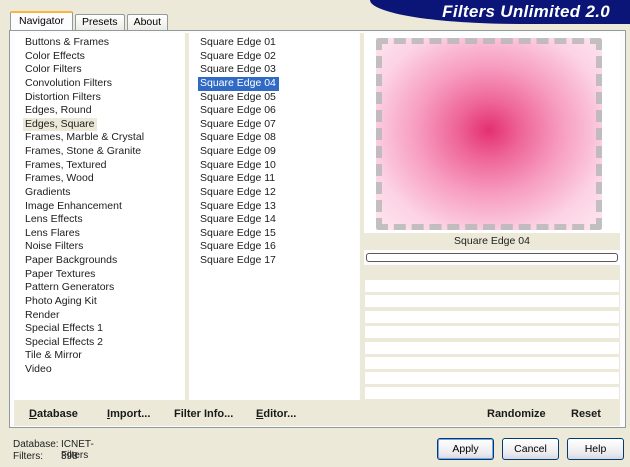 The height and width of the screenshot is (467, 630). Describe the element at coordinates (66, 166) in the screenshot. I see `category-item: Frames, Textured` at that location.